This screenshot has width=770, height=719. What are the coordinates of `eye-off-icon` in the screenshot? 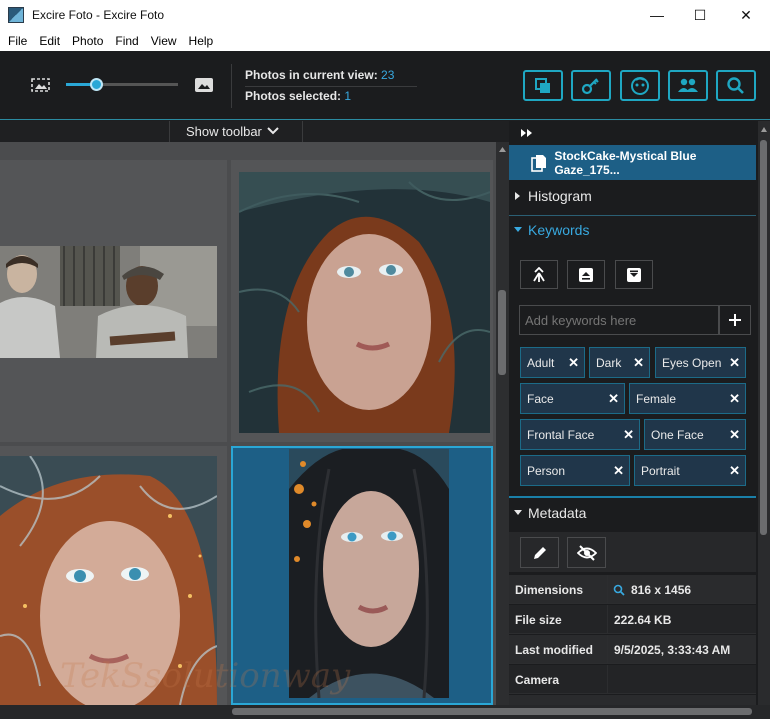 It's located at (586, 552).